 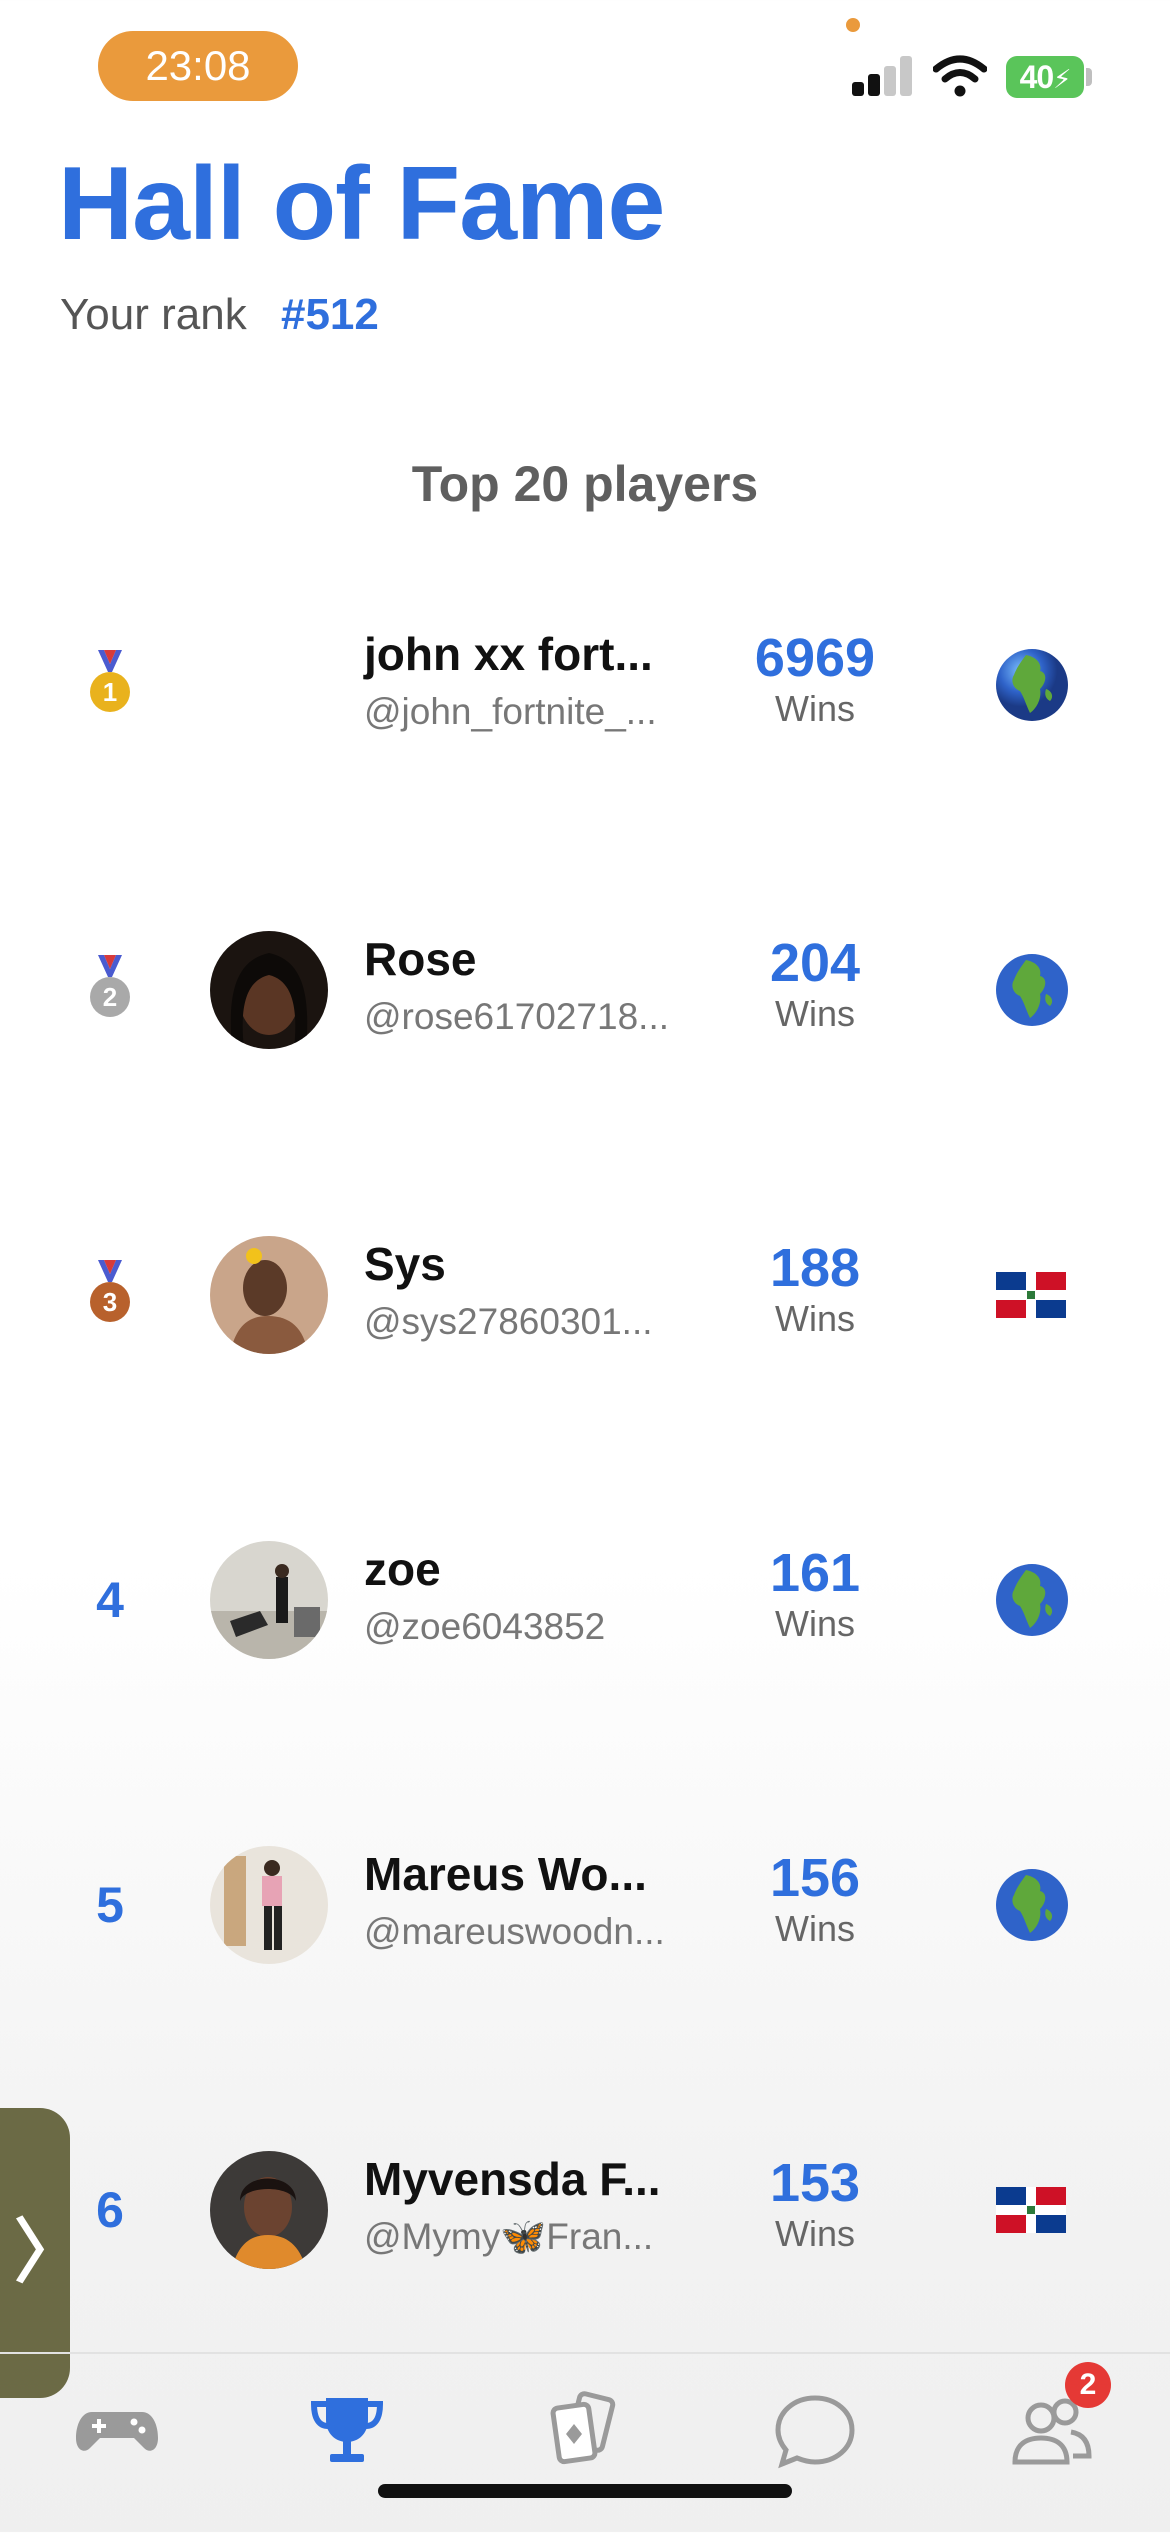 What do you see at coordinates (585, 484) in the screenshot?
I see `leaderboard-title: Top 20 players` at bounding box center [585, 484].